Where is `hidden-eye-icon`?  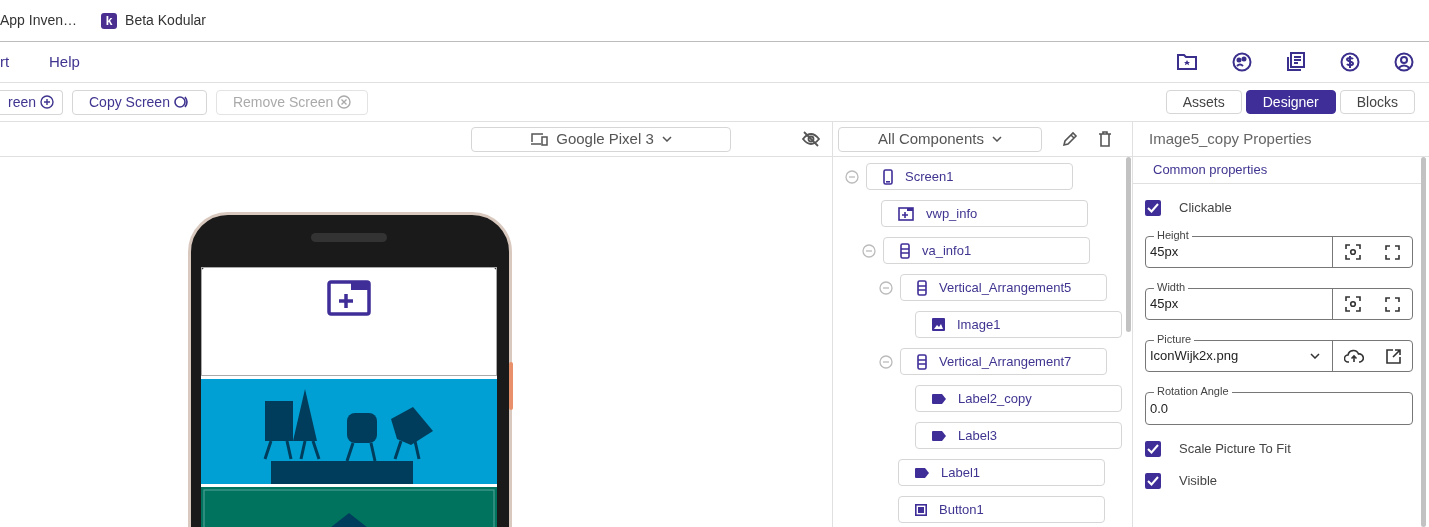 hidden-eye-icon is located at coordinates (811, 139).